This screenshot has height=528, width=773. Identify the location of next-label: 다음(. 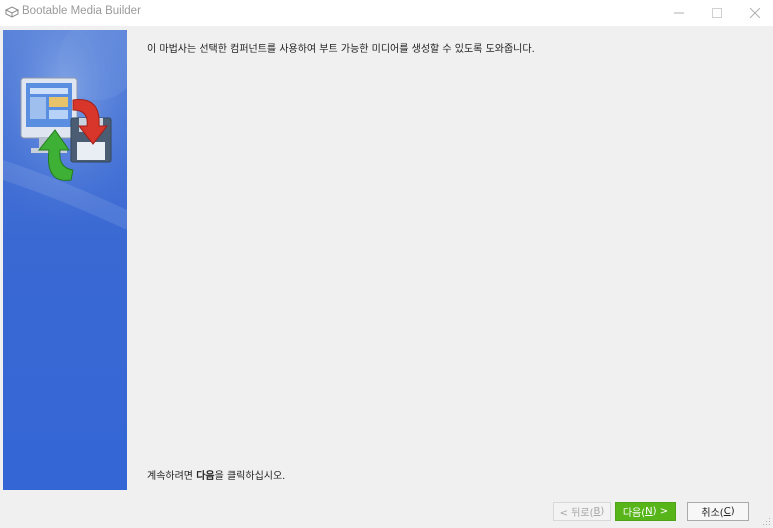
(634, 513).